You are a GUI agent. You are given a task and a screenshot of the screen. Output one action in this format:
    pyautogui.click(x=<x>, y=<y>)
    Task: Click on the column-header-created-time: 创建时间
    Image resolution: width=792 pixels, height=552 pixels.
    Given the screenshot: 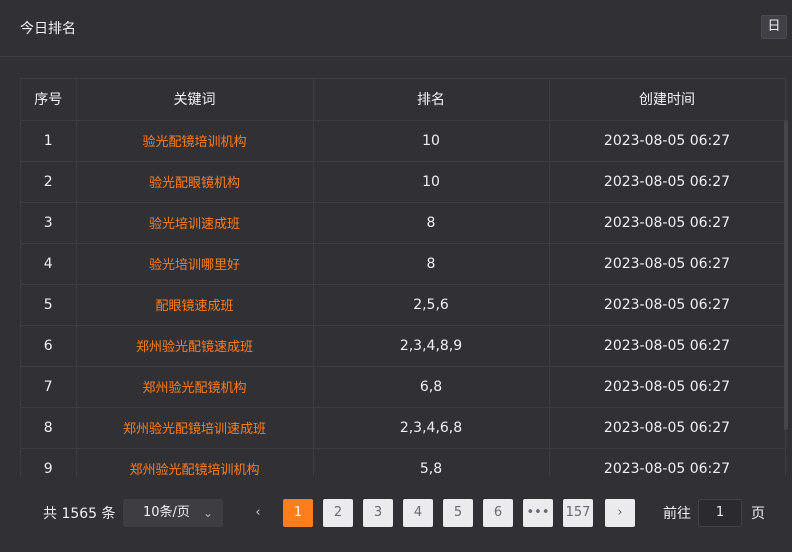 What is the action you would take?
    pyautogui.click(x=667, y=100)
    